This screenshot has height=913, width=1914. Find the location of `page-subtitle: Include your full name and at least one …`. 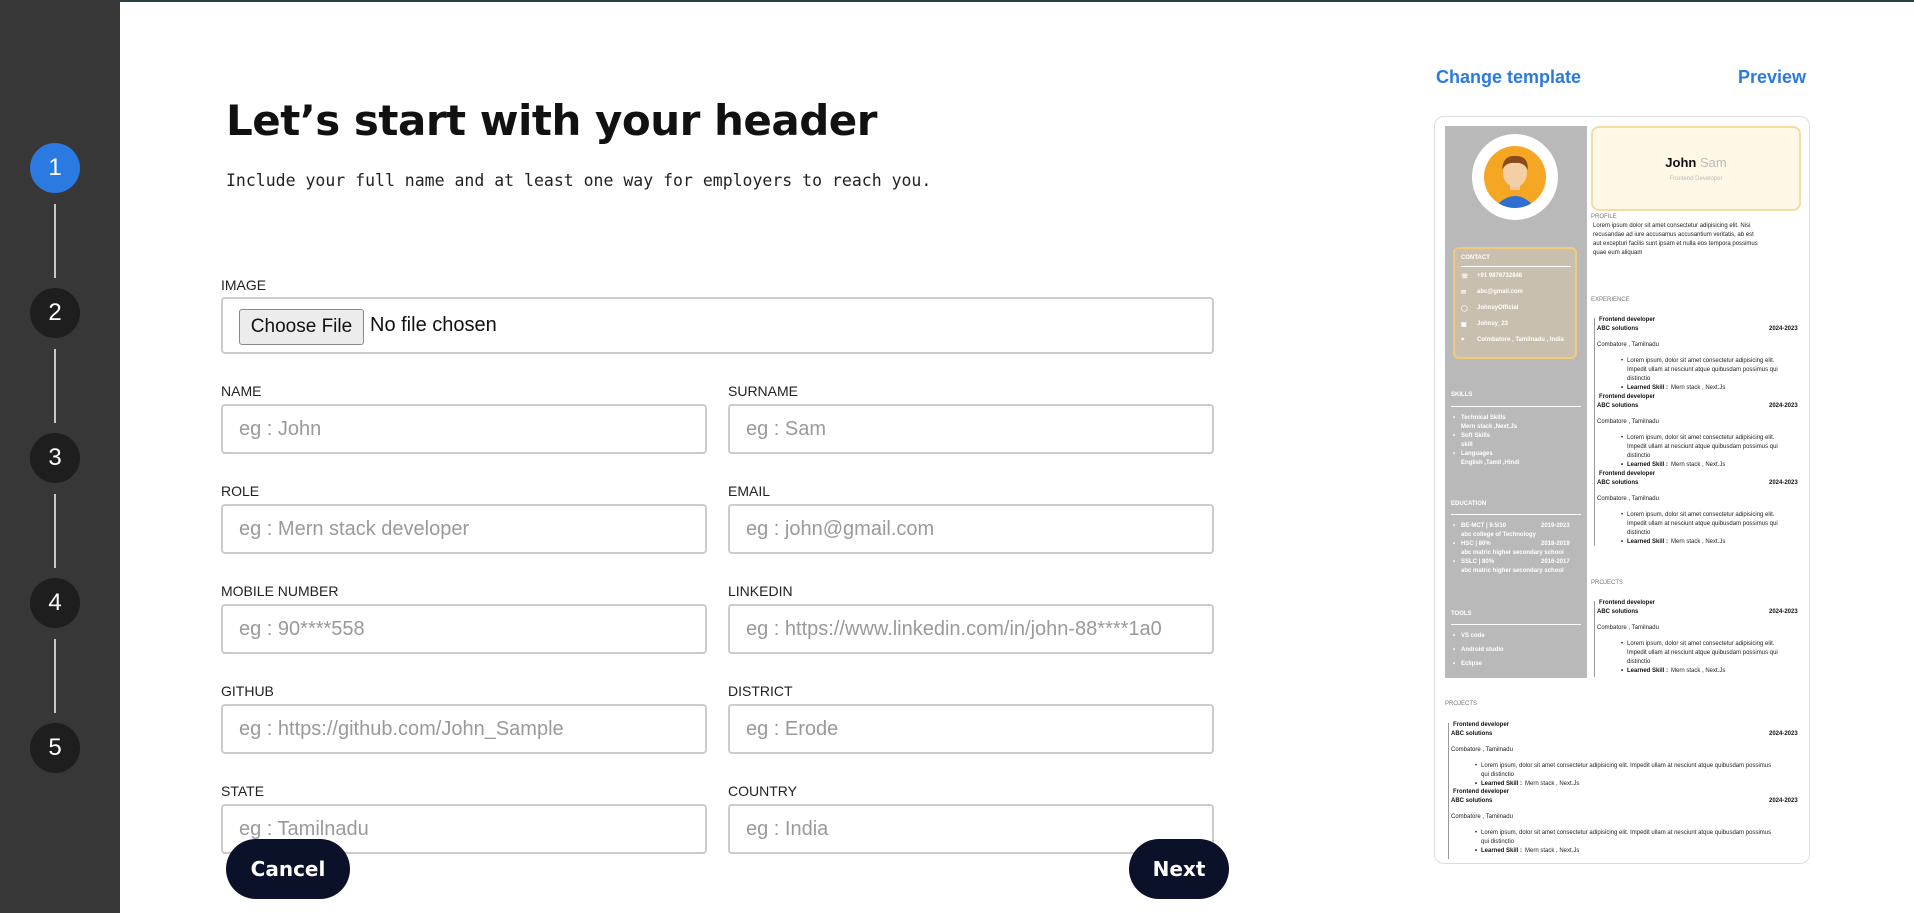

page-subtitle: Include your full name and at least one … is located at coordinates (579, 180).